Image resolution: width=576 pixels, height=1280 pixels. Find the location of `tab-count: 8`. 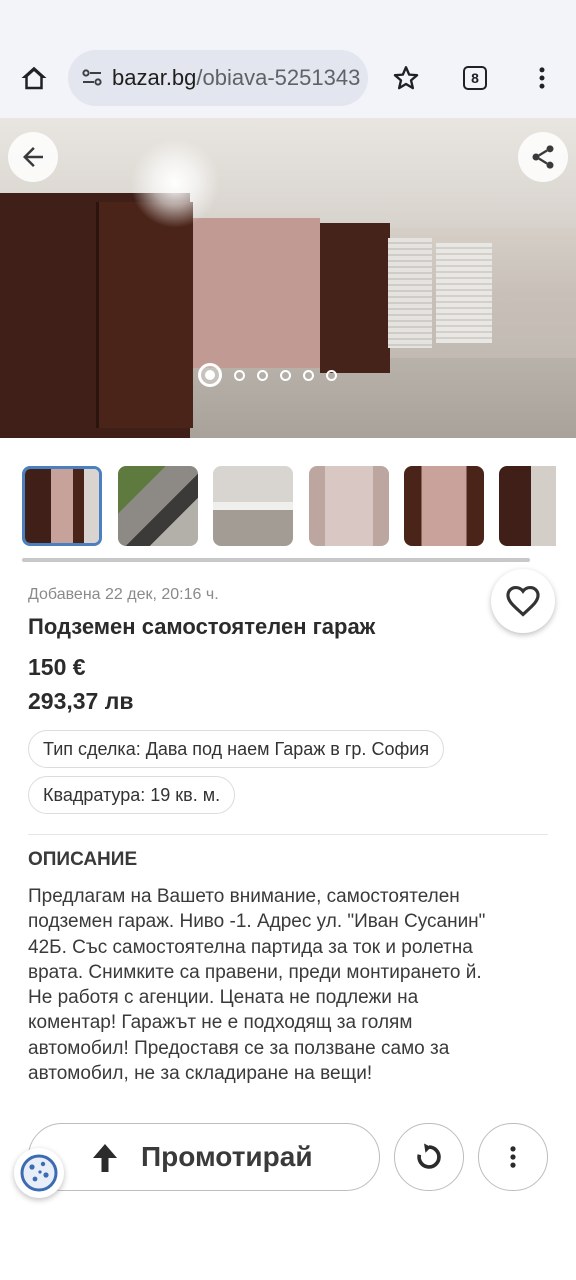

tab-count: 8 is located at coordinates (475, 78).